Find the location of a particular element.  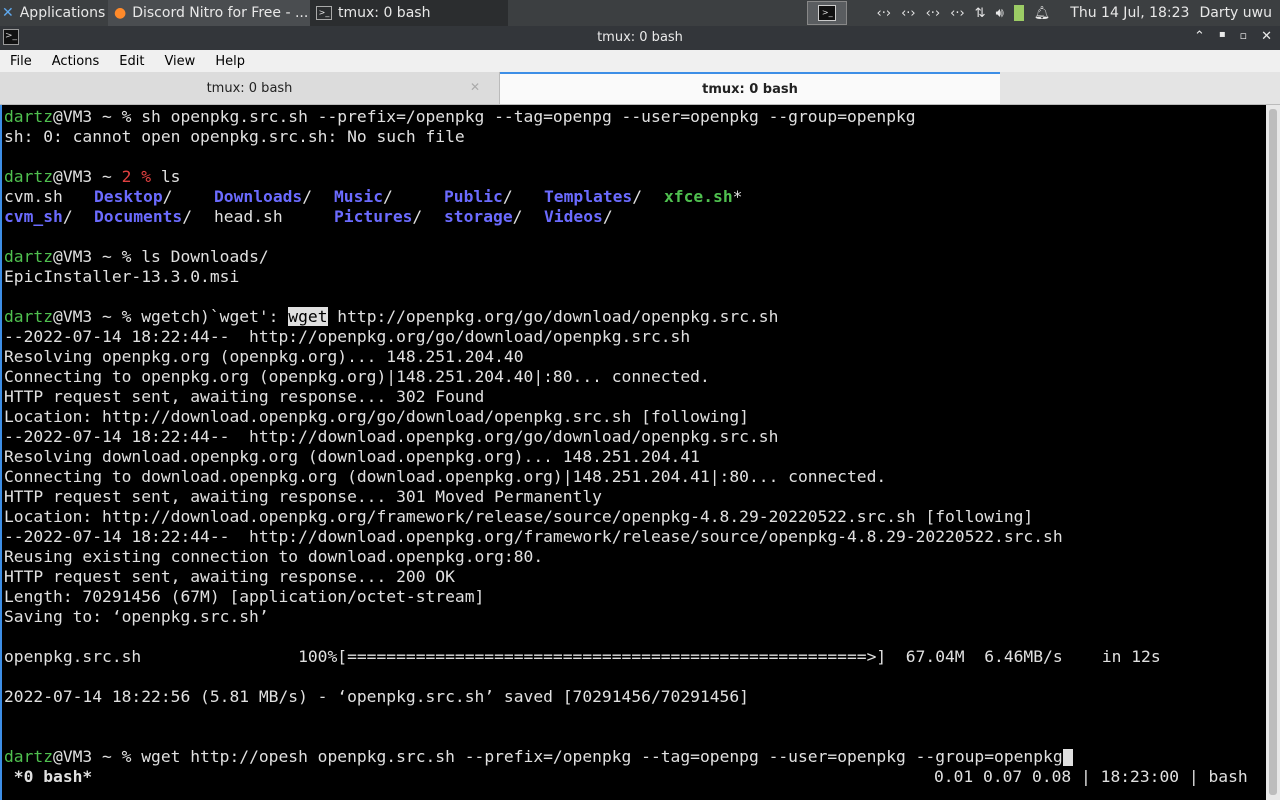

scrollbar is located at coordinates (1273, 452).